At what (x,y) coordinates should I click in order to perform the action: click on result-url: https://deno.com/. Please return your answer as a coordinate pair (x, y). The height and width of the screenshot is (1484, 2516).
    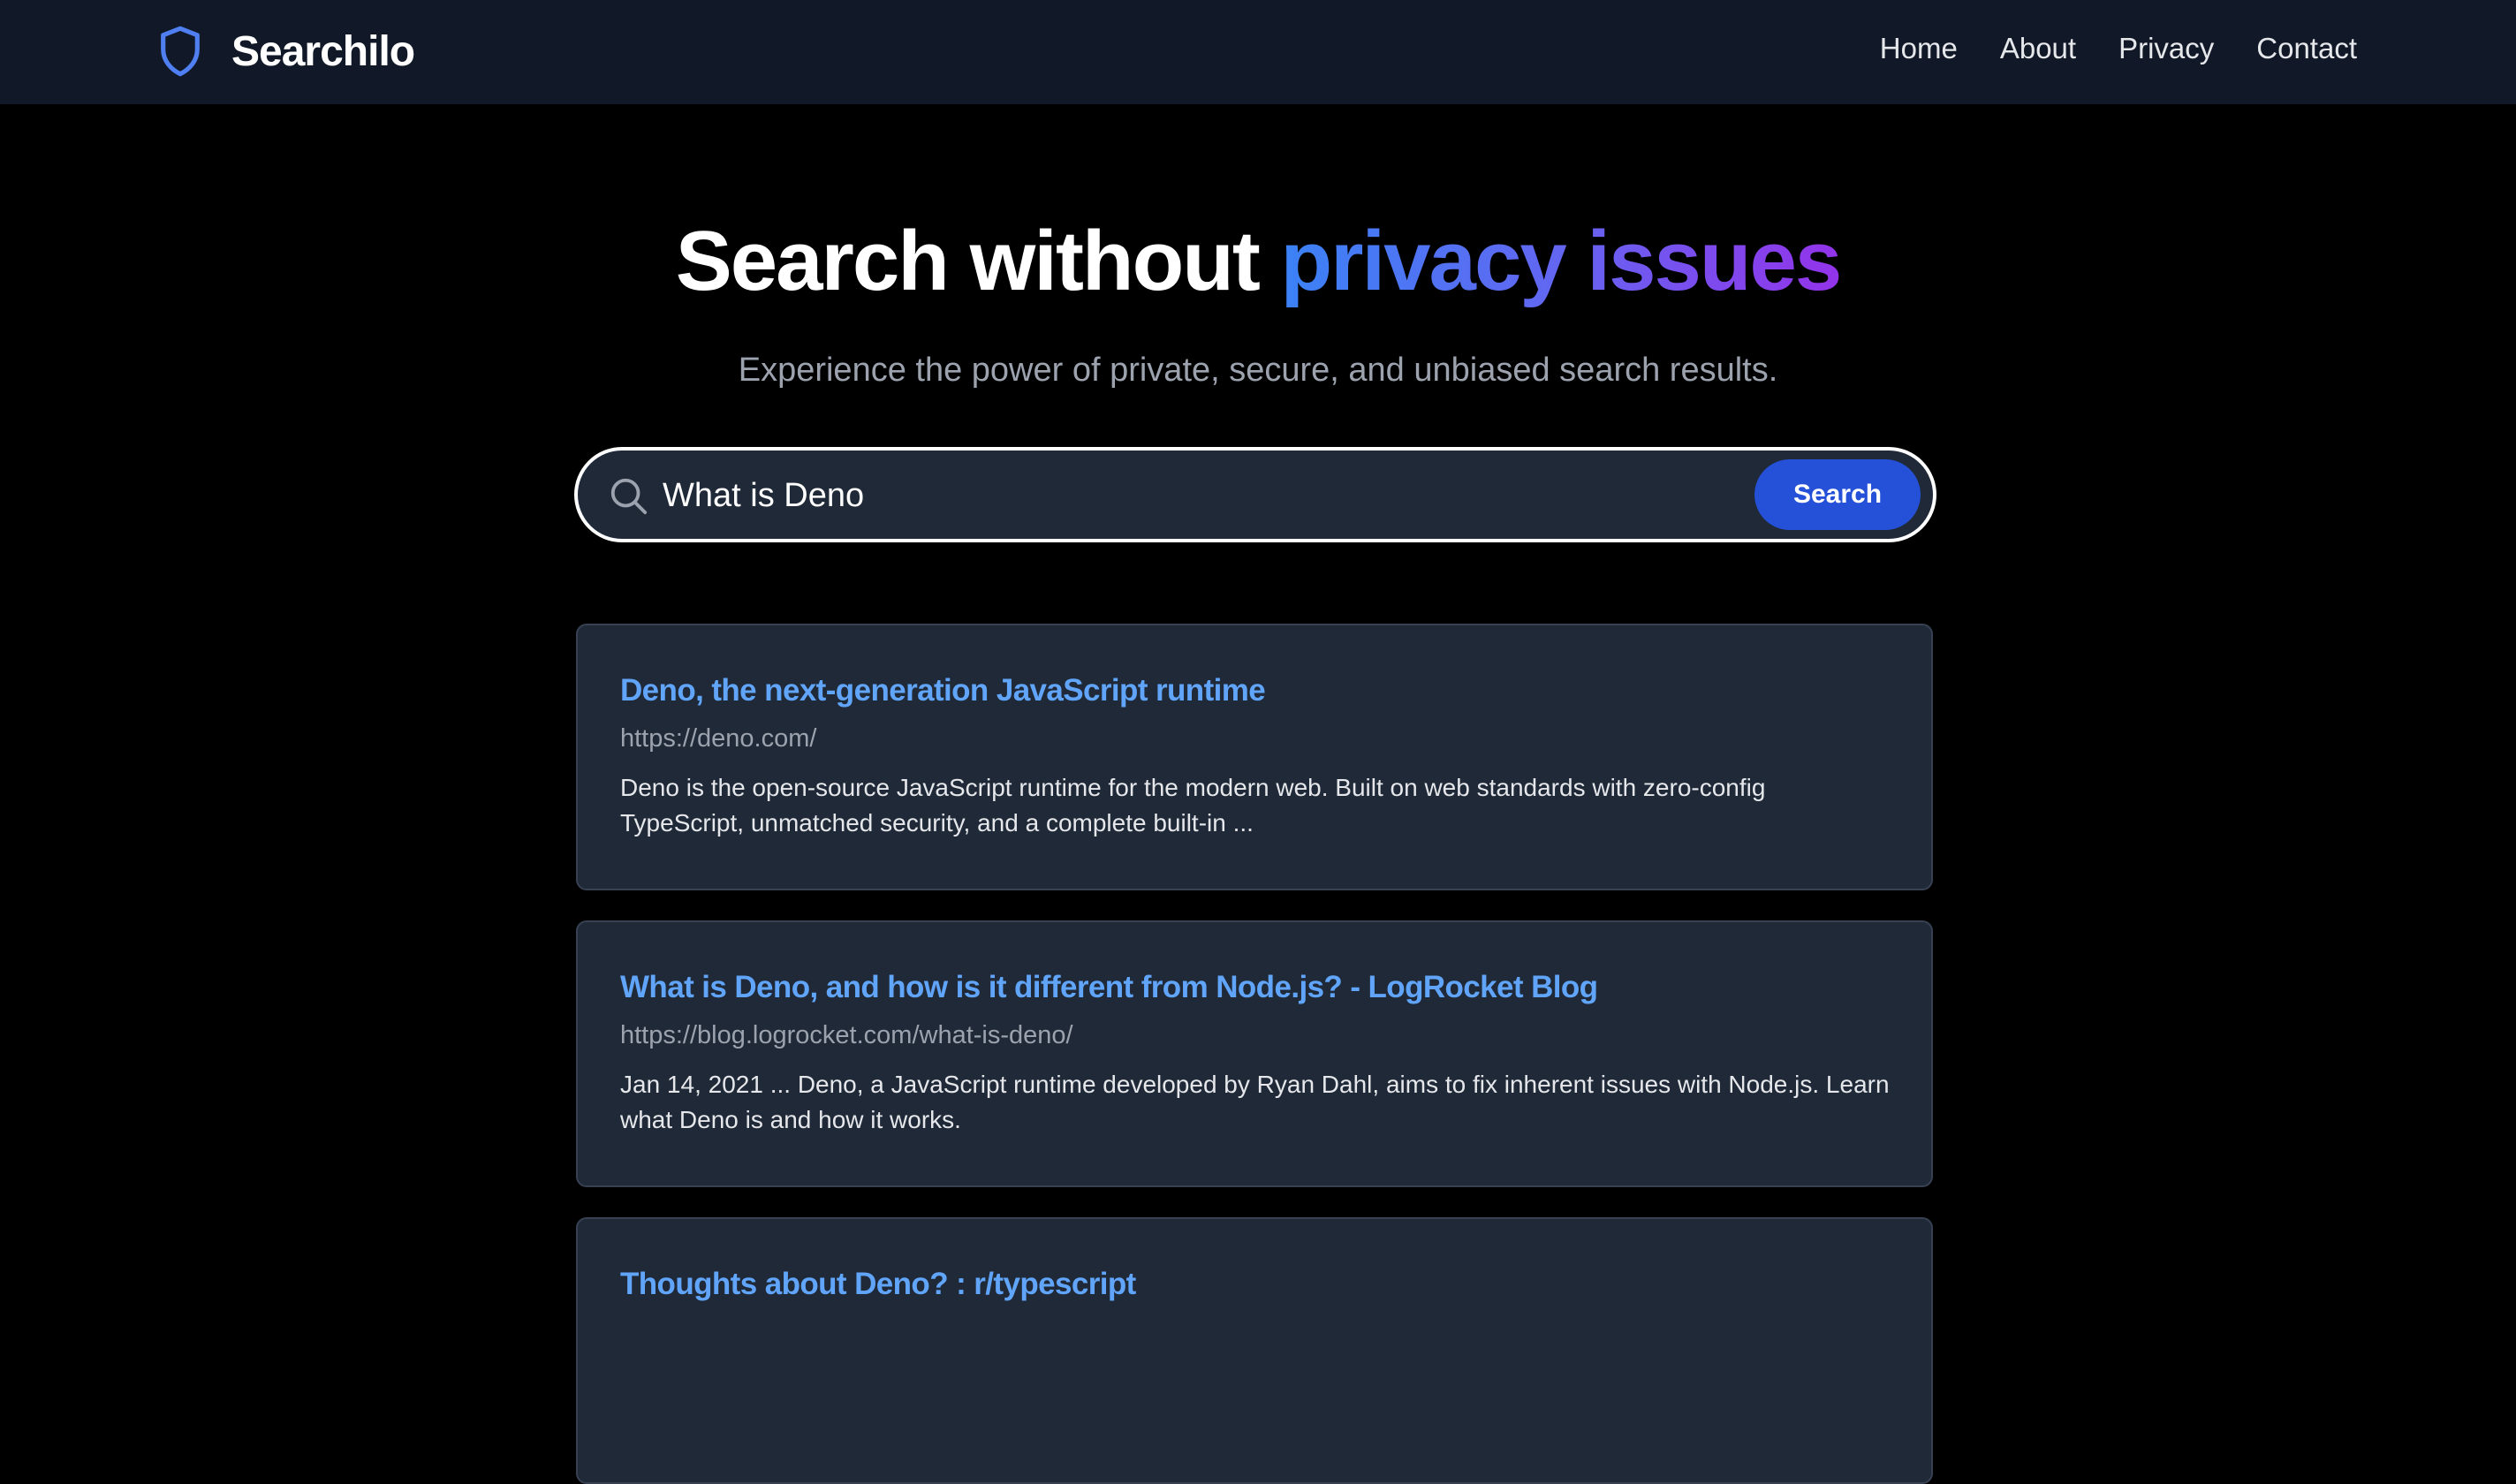
    Looking at the image, I should click on (718, 738).